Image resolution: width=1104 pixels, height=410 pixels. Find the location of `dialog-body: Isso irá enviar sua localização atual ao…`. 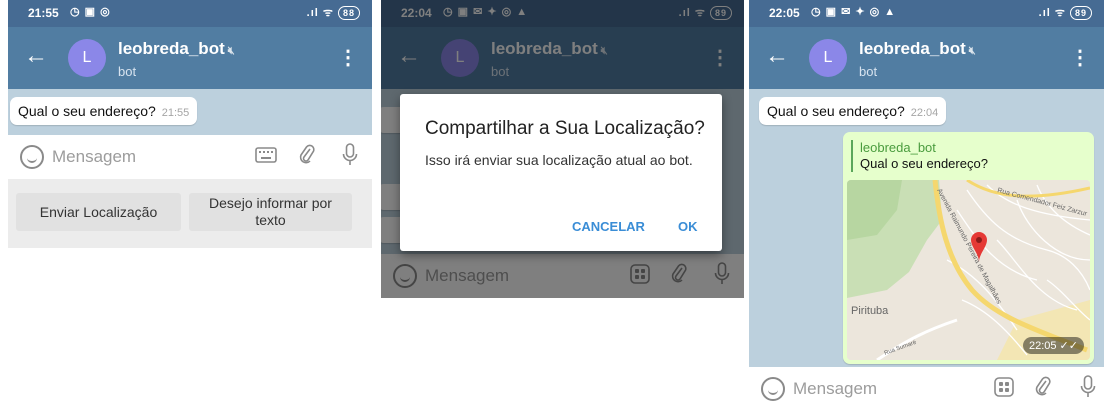

dialog-body: Isso irá enviar sua localização atual ao… is located at coordinates (559, 160).